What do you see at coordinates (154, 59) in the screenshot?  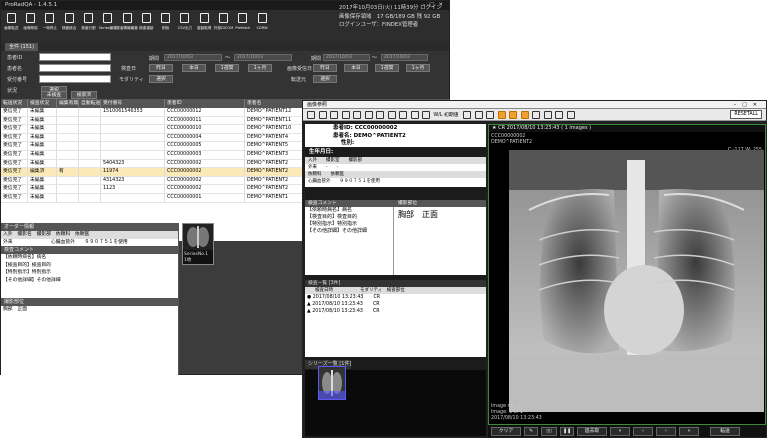 I see `period-label: 期間` at bounding box center [154, 59].